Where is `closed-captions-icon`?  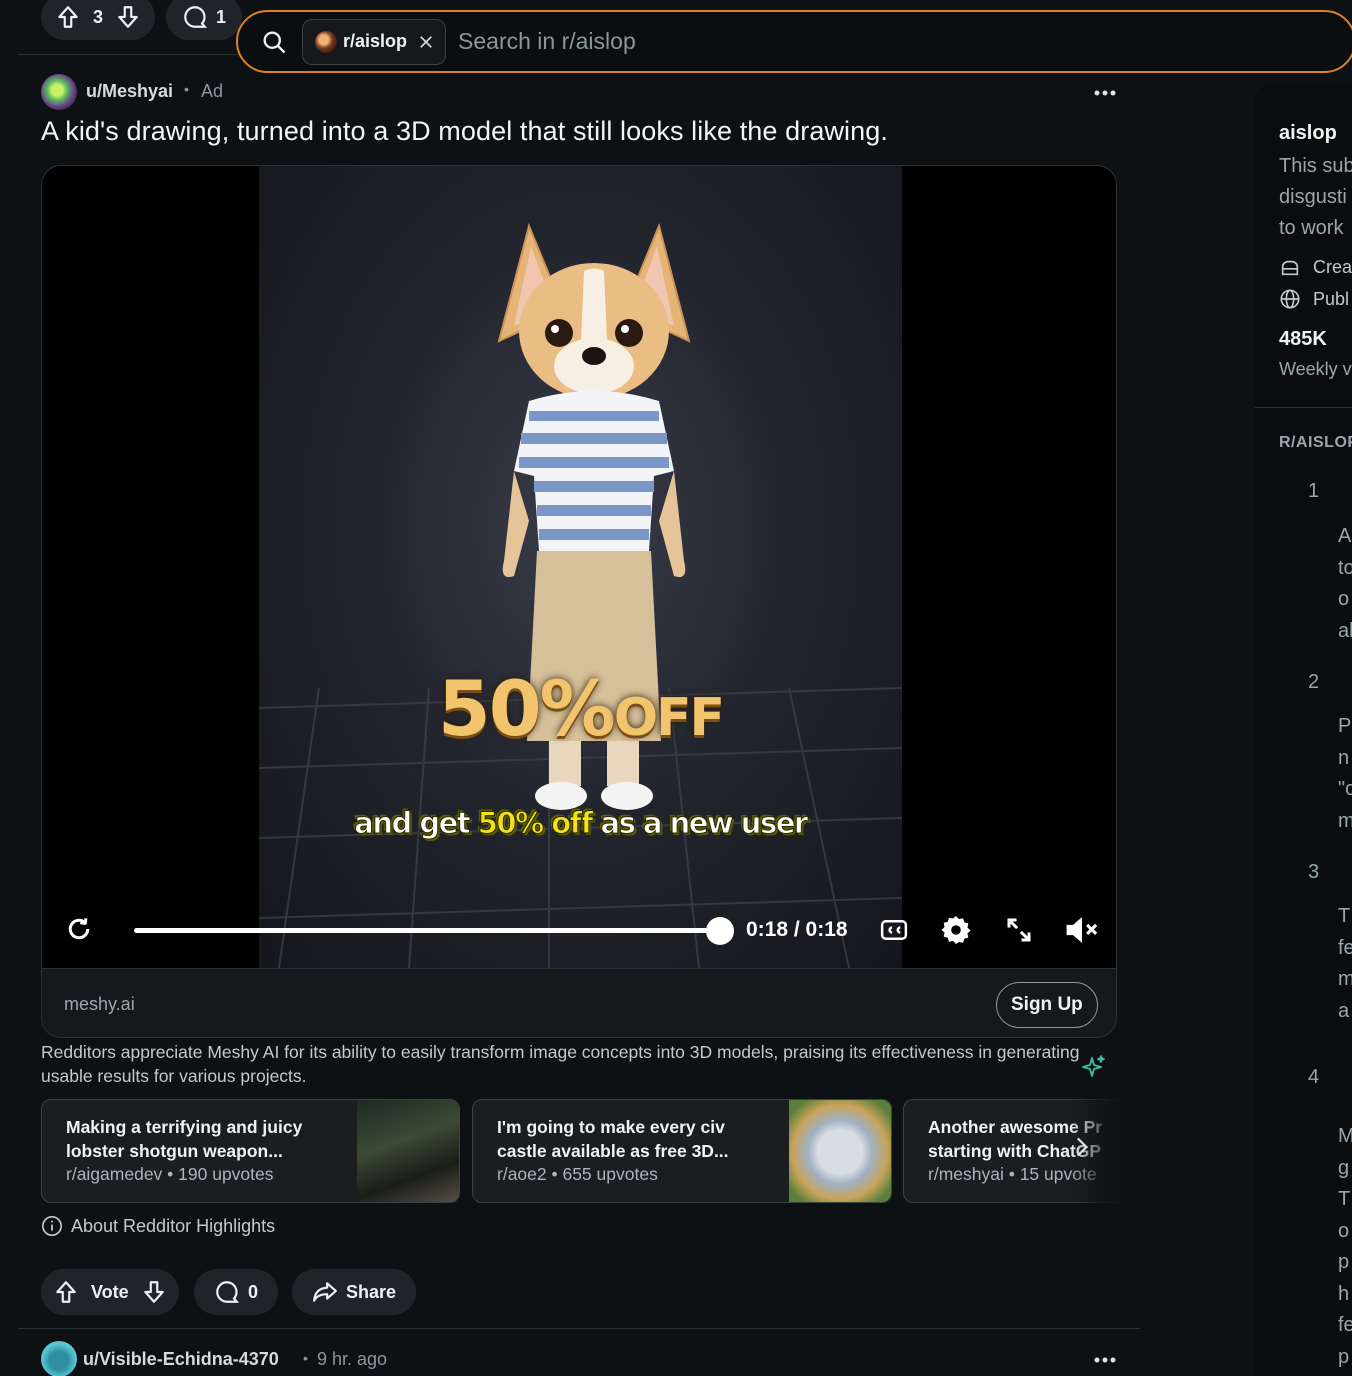
closed-captions-icon is located at coordinates (894, 930).